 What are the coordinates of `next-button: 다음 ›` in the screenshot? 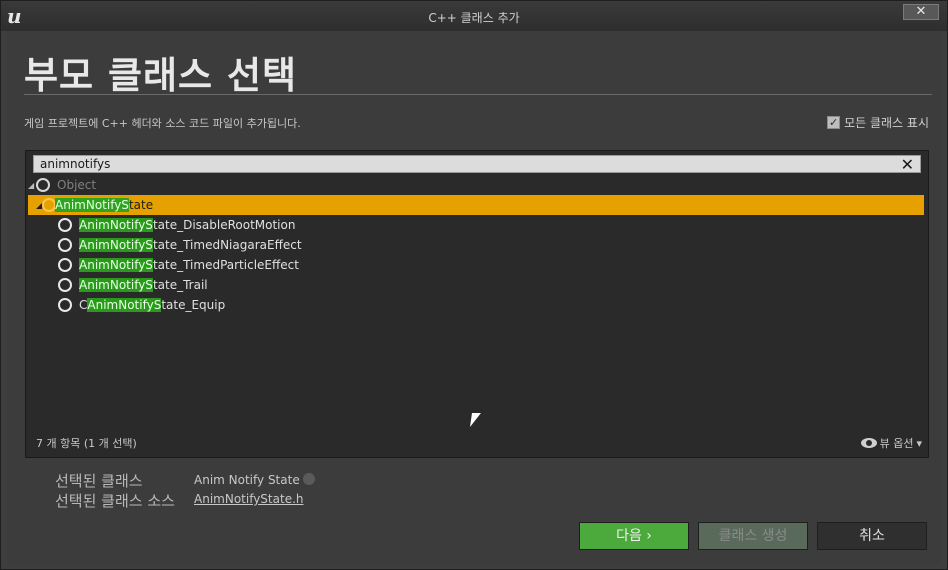 It's located at (634, 536).